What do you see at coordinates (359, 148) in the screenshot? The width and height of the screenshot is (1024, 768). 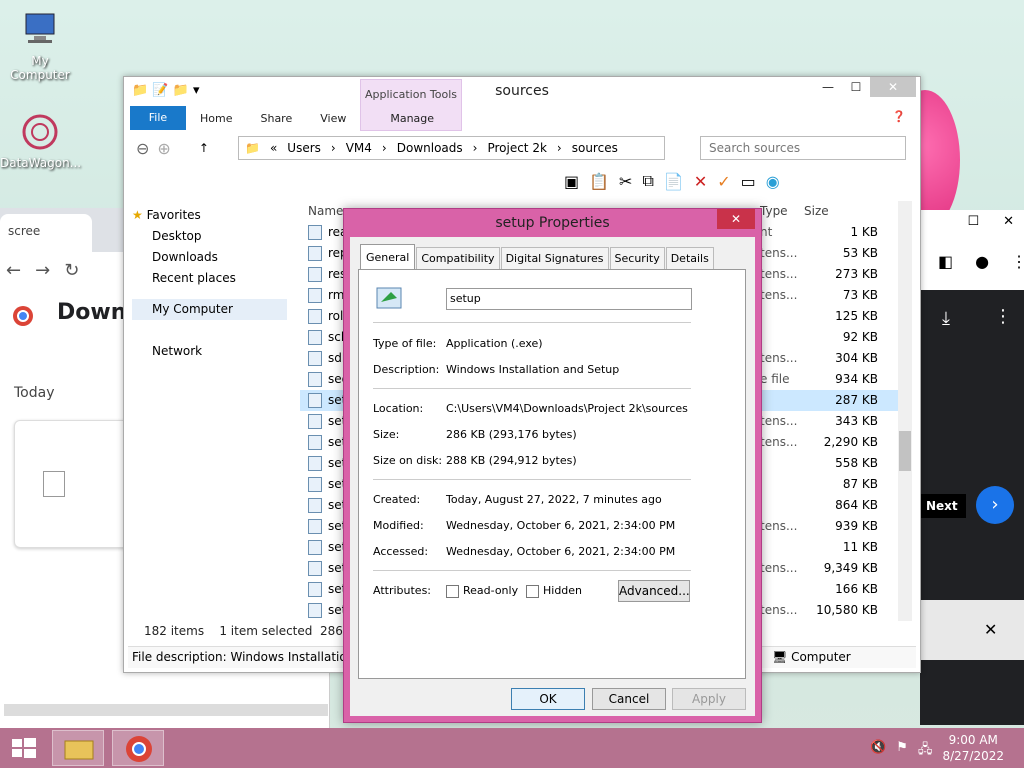 I see `breadcrumb-vm4: VM4` at bounding box center [359, 148].